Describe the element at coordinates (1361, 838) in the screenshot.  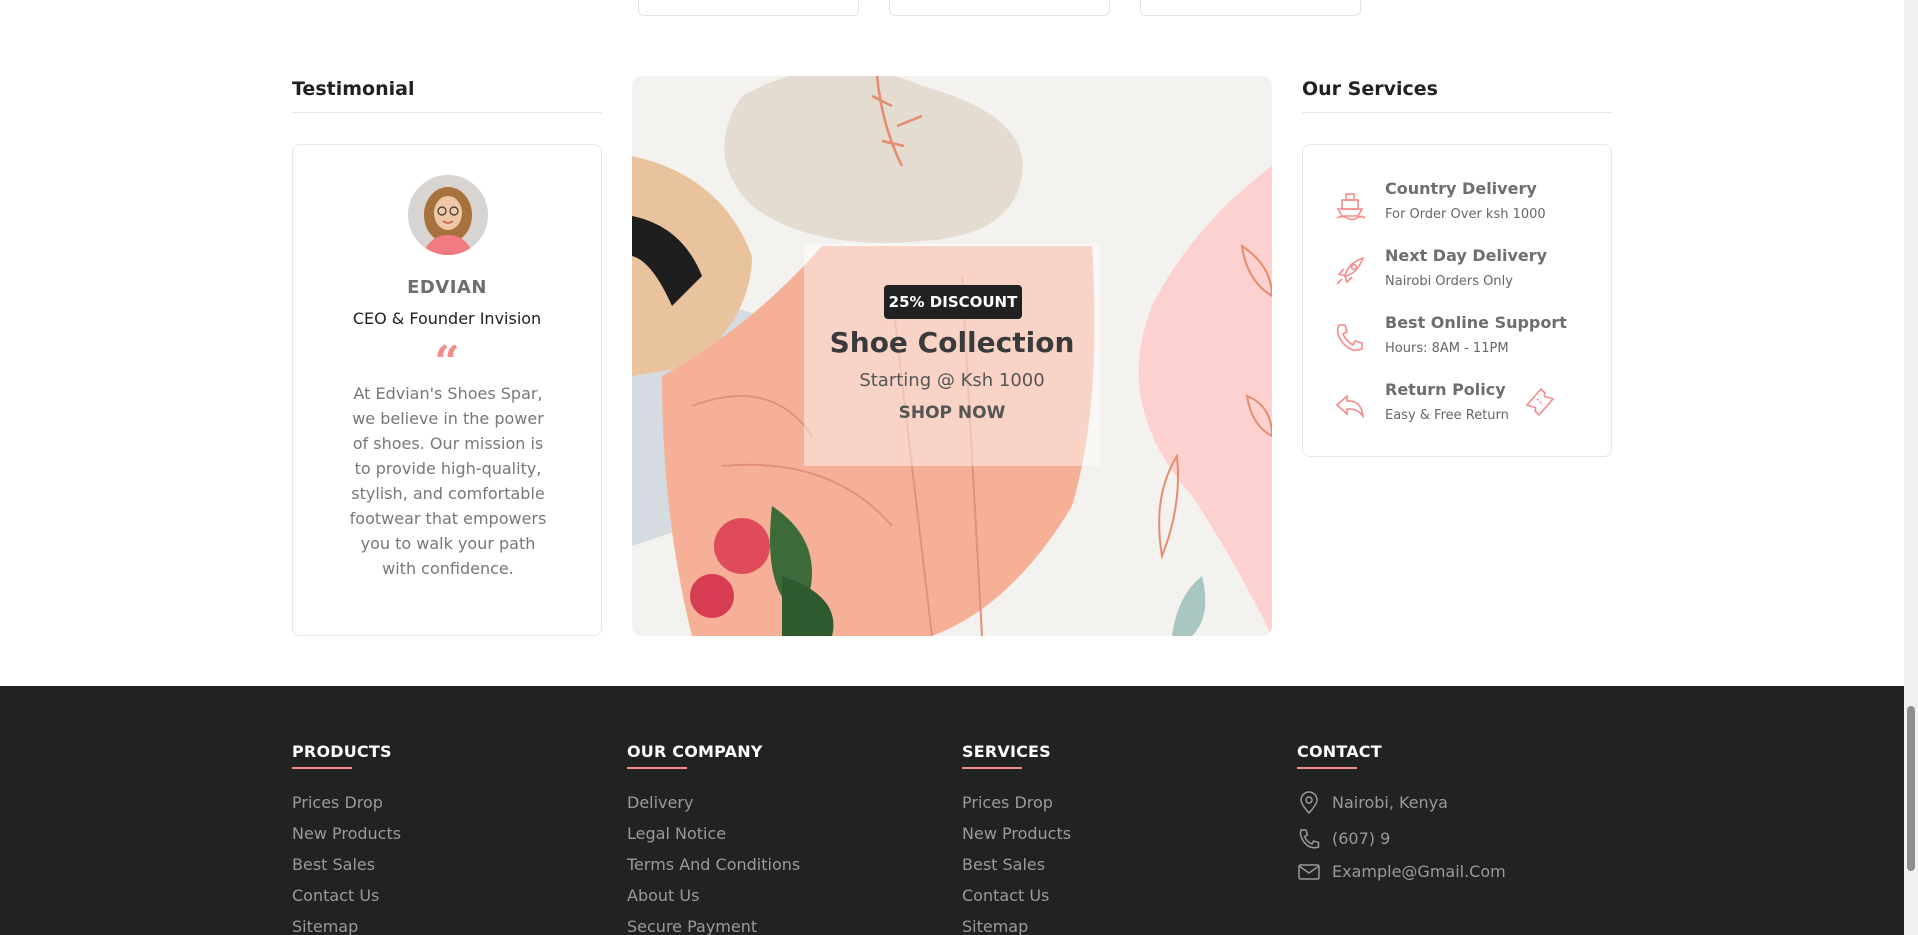
I see `contact-phone-text: (607) 9` at that location.